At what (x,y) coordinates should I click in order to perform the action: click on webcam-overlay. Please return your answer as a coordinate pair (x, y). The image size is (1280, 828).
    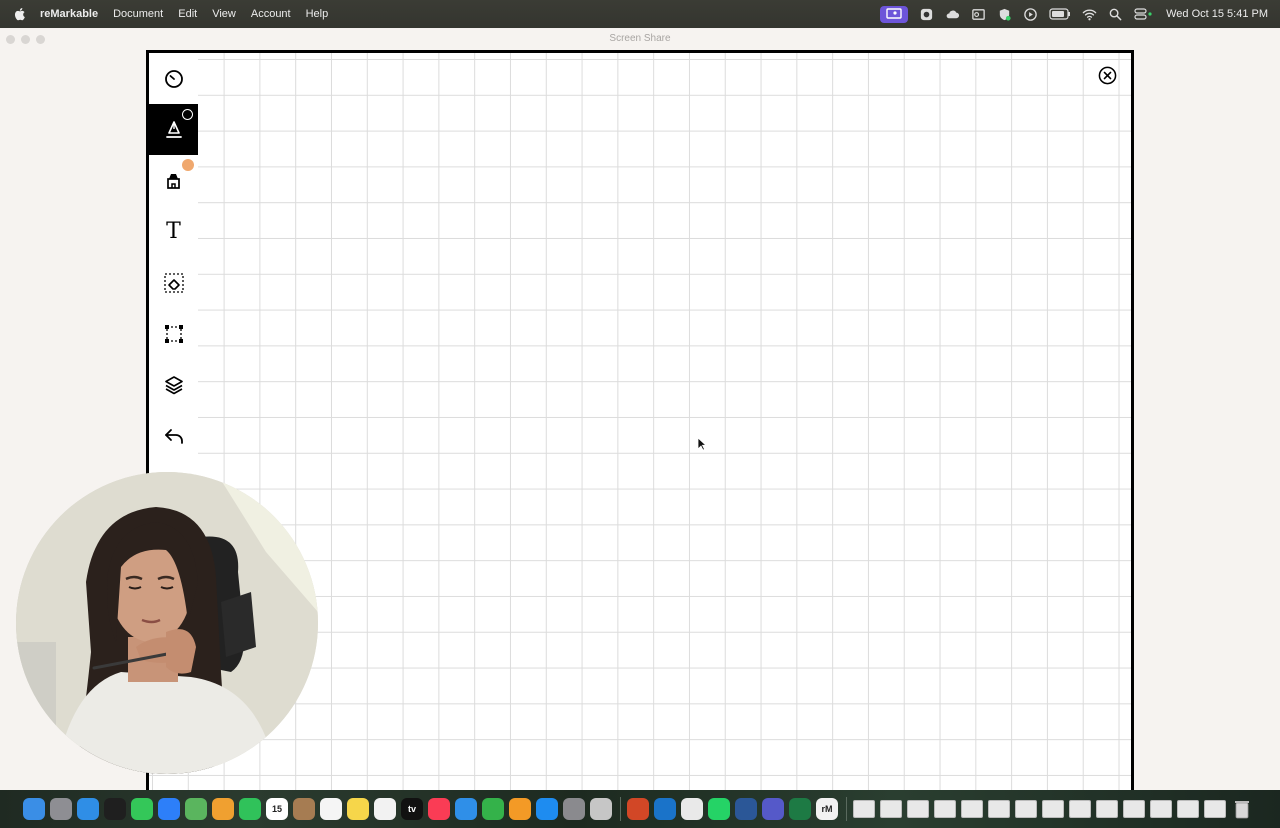
    Looking at the image, I should click on (167, 623).